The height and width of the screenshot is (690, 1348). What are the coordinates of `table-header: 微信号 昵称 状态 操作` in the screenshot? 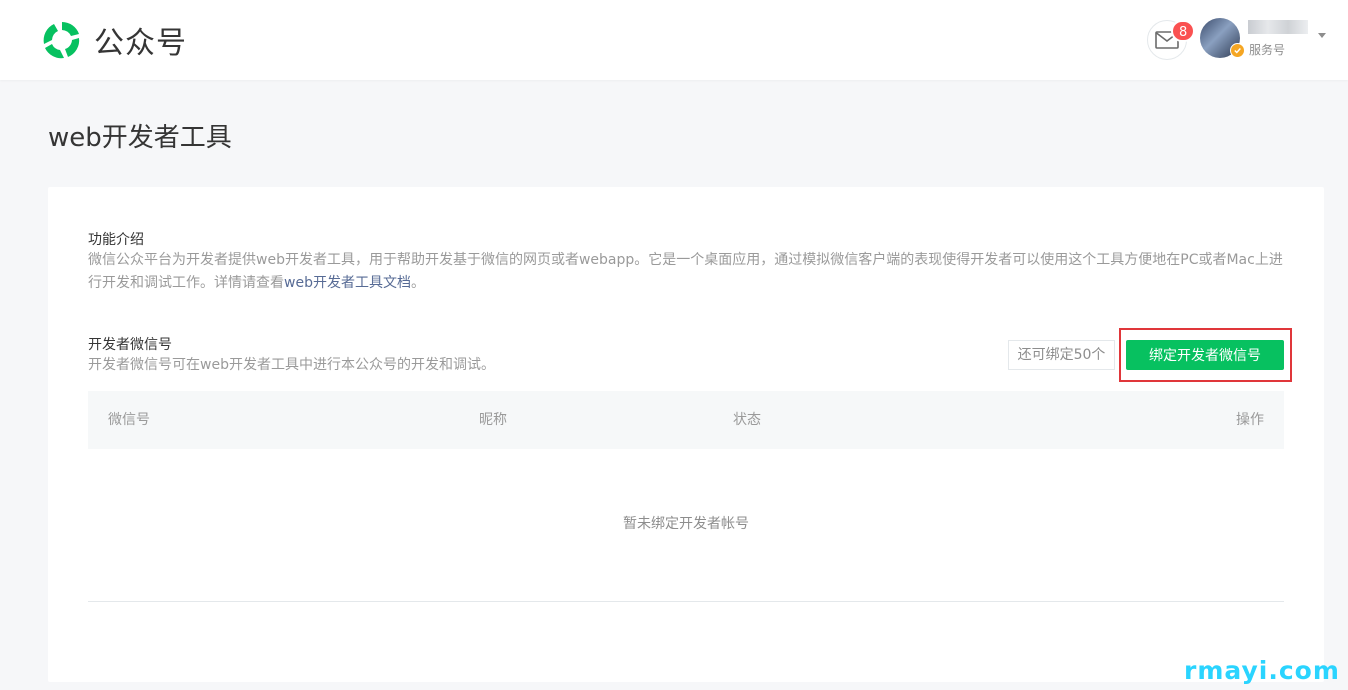 It's located at (686, 420).